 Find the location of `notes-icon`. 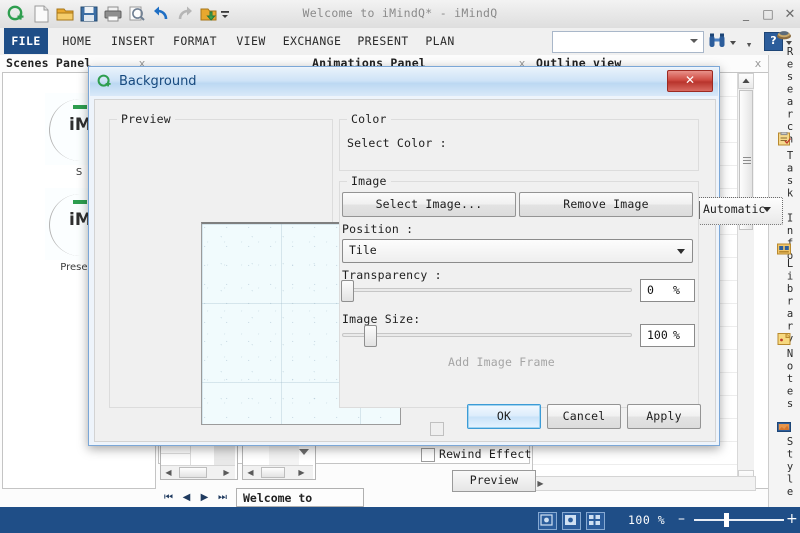

notes-icon is located at coordinates (784, 339).